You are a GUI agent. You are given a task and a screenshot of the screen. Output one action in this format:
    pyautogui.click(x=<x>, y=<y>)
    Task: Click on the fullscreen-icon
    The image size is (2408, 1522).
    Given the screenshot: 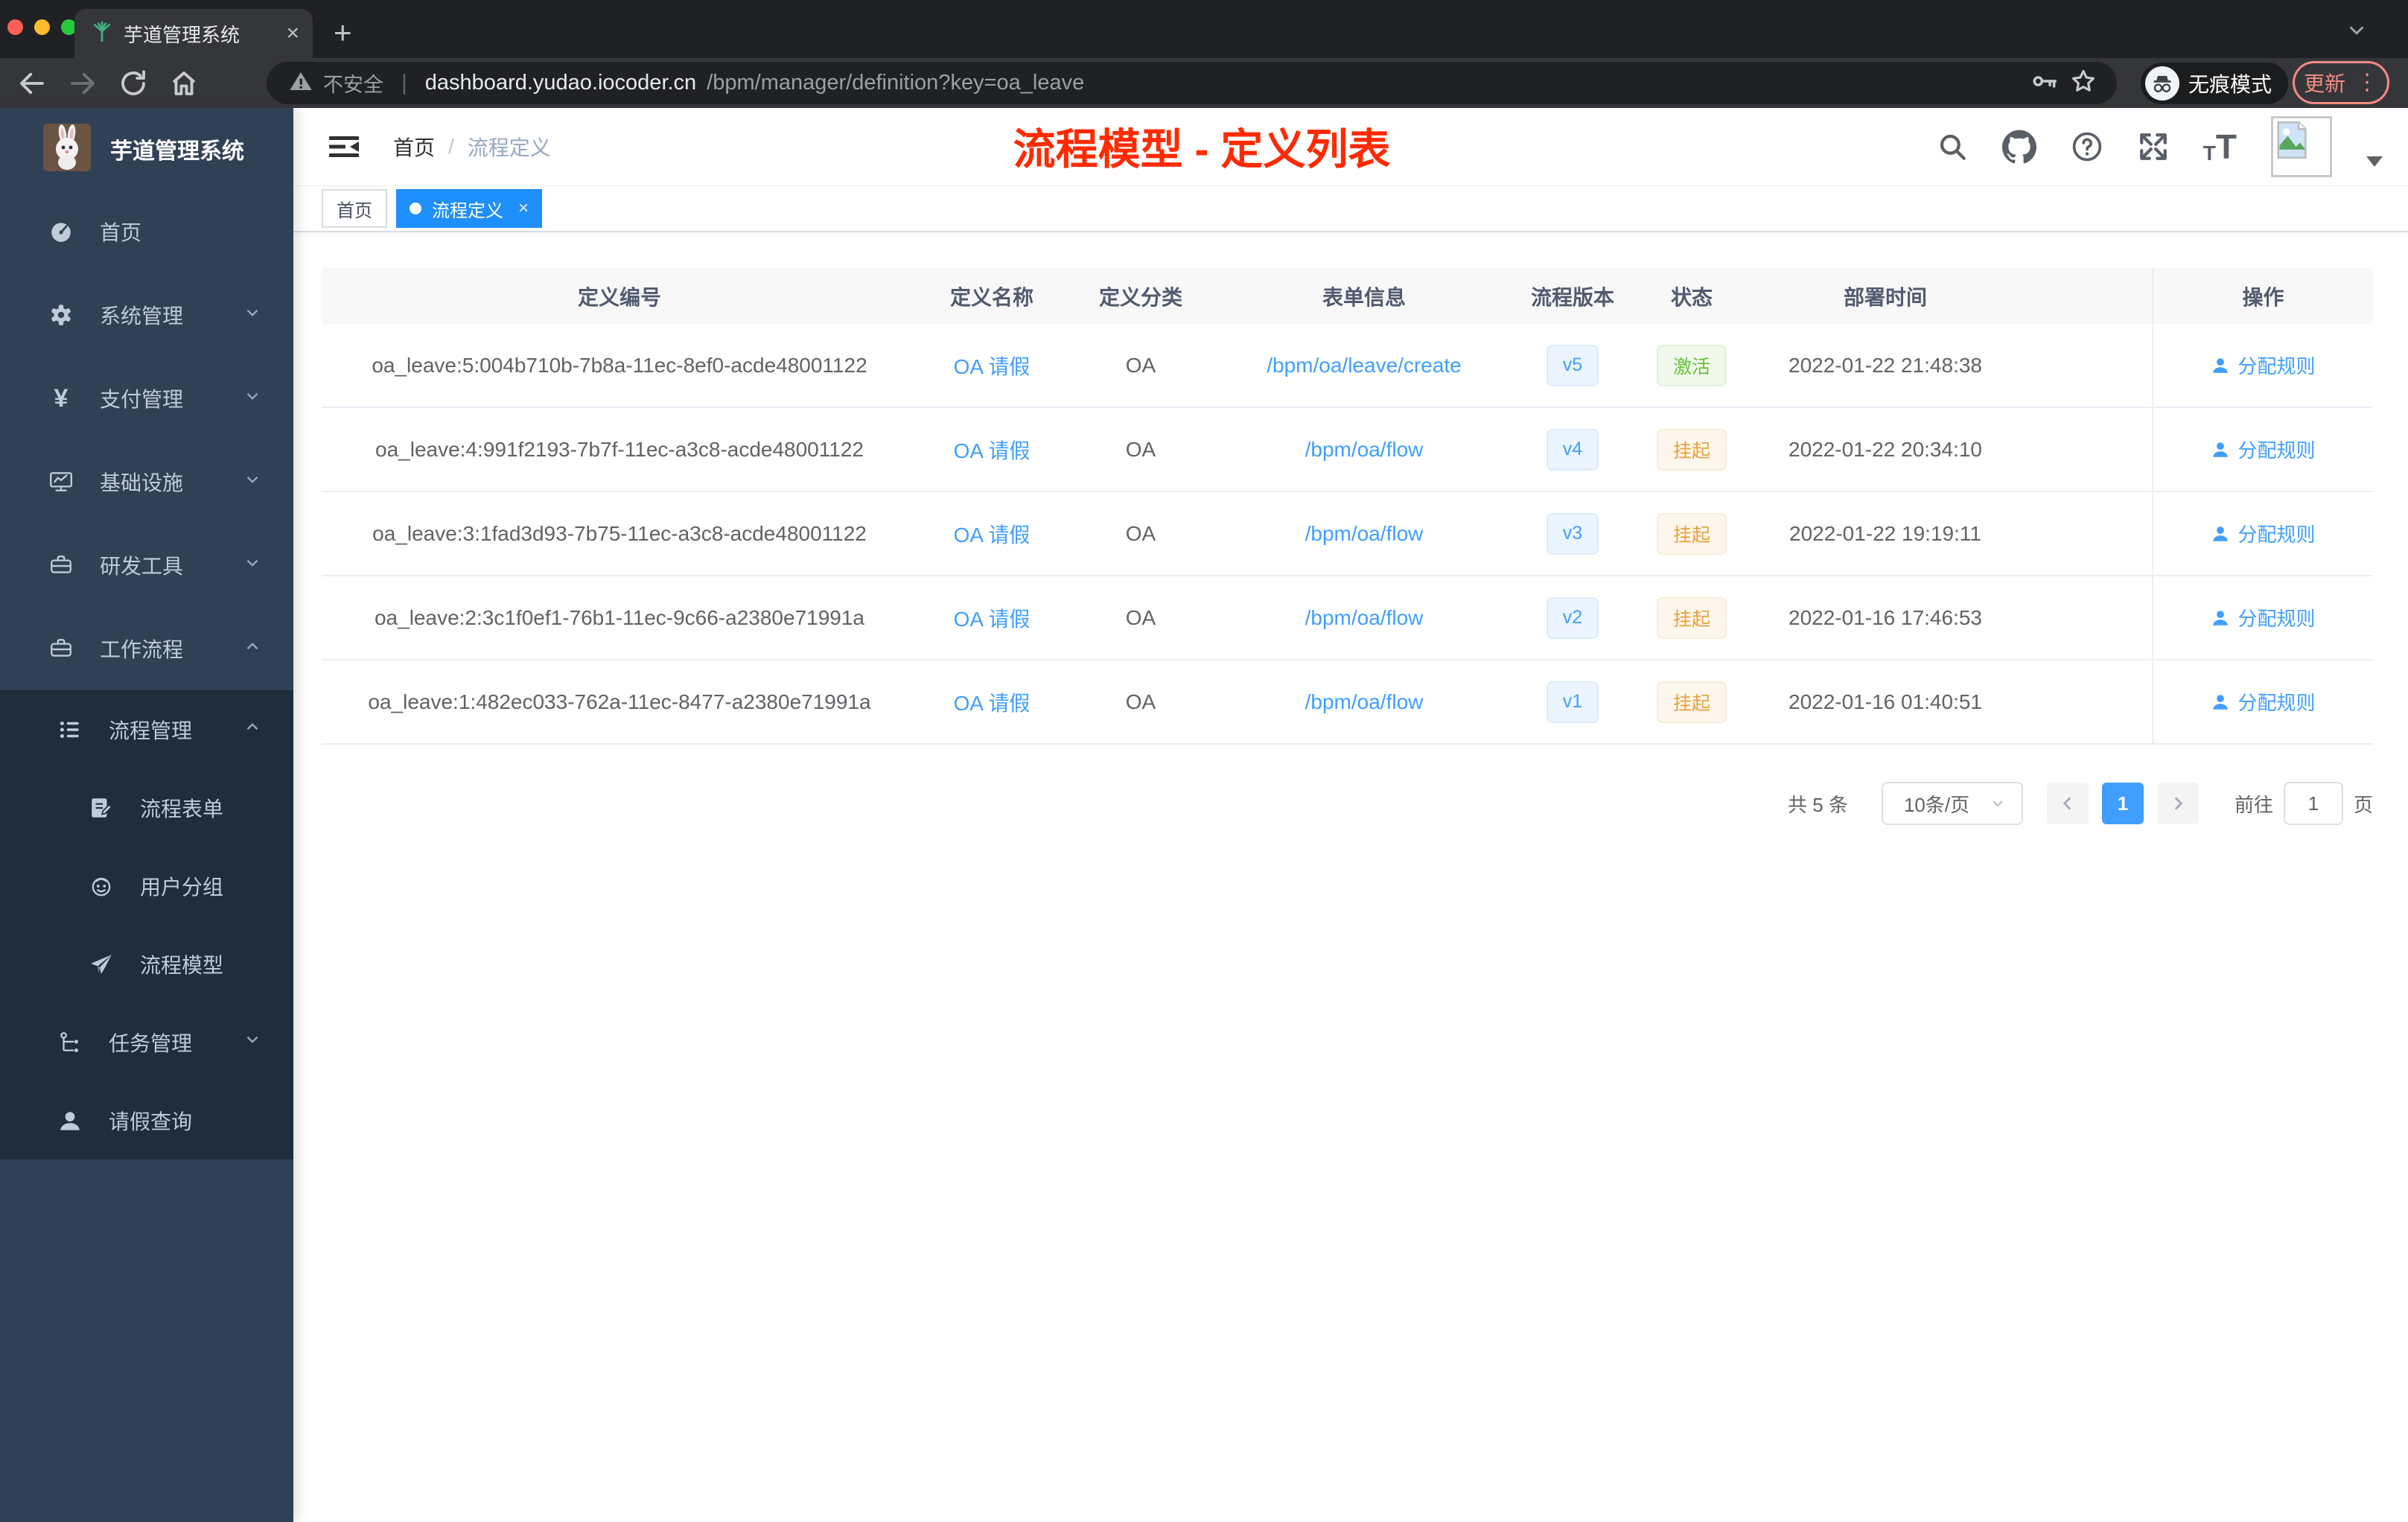 What is the action you would take?
    pyautogui.click(x=2153, y=146)
    